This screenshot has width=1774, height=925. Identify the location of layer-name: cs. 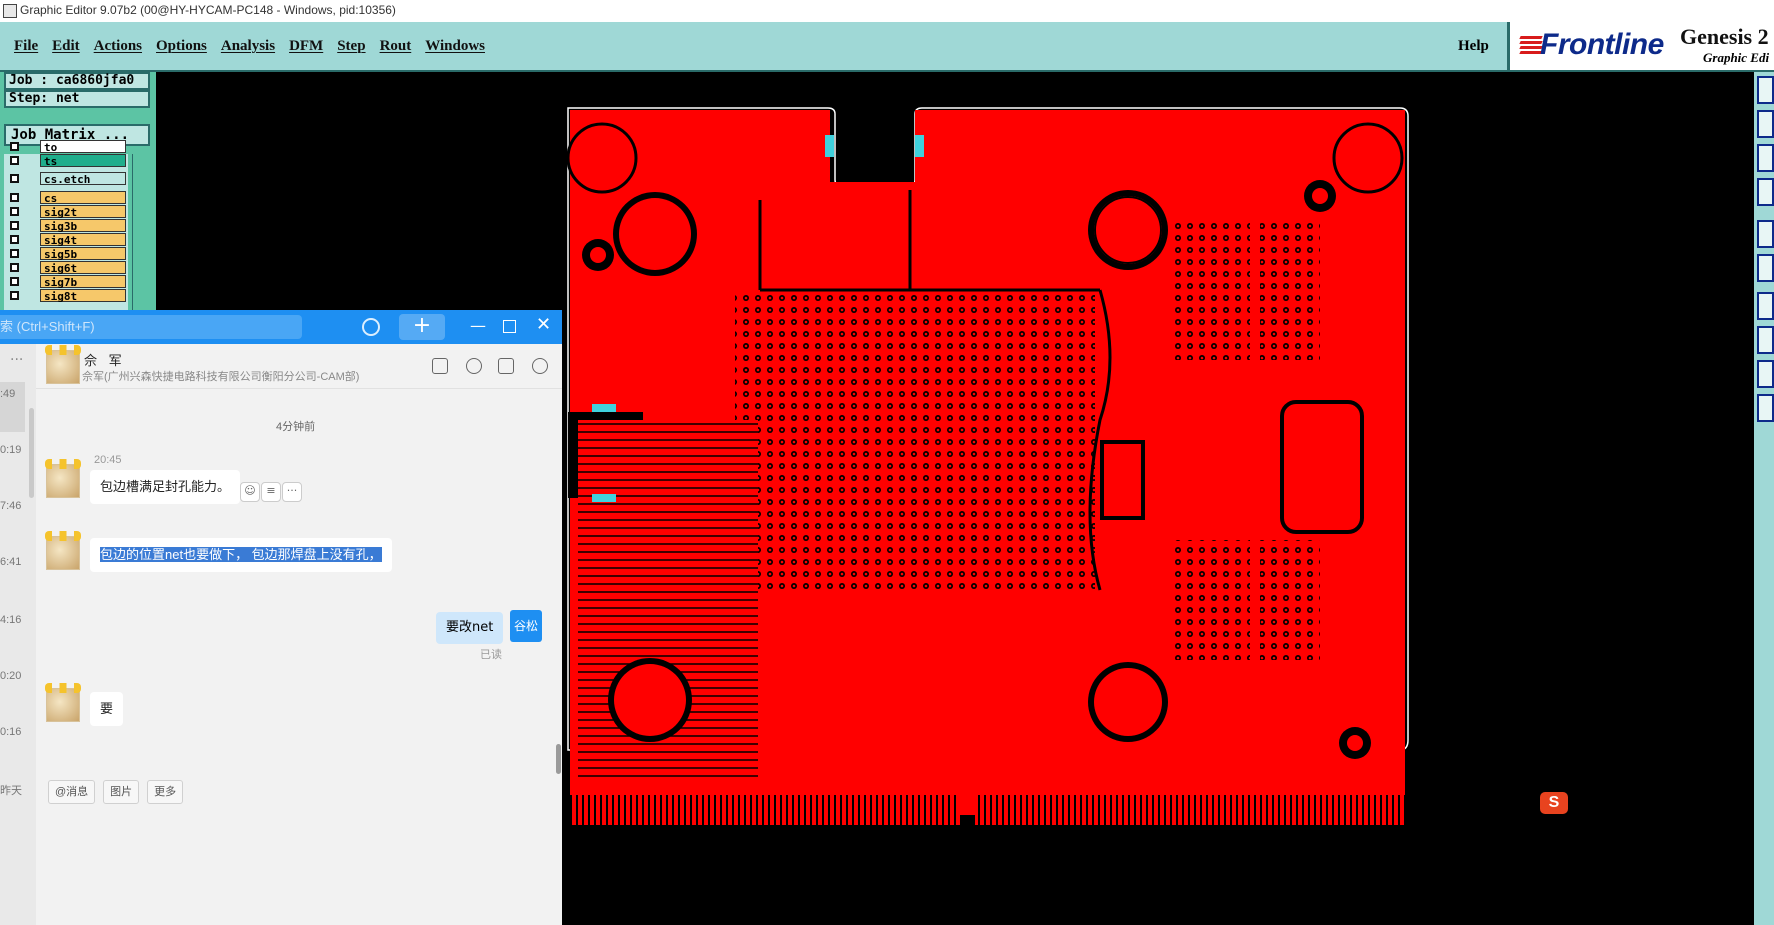
(83, 198).